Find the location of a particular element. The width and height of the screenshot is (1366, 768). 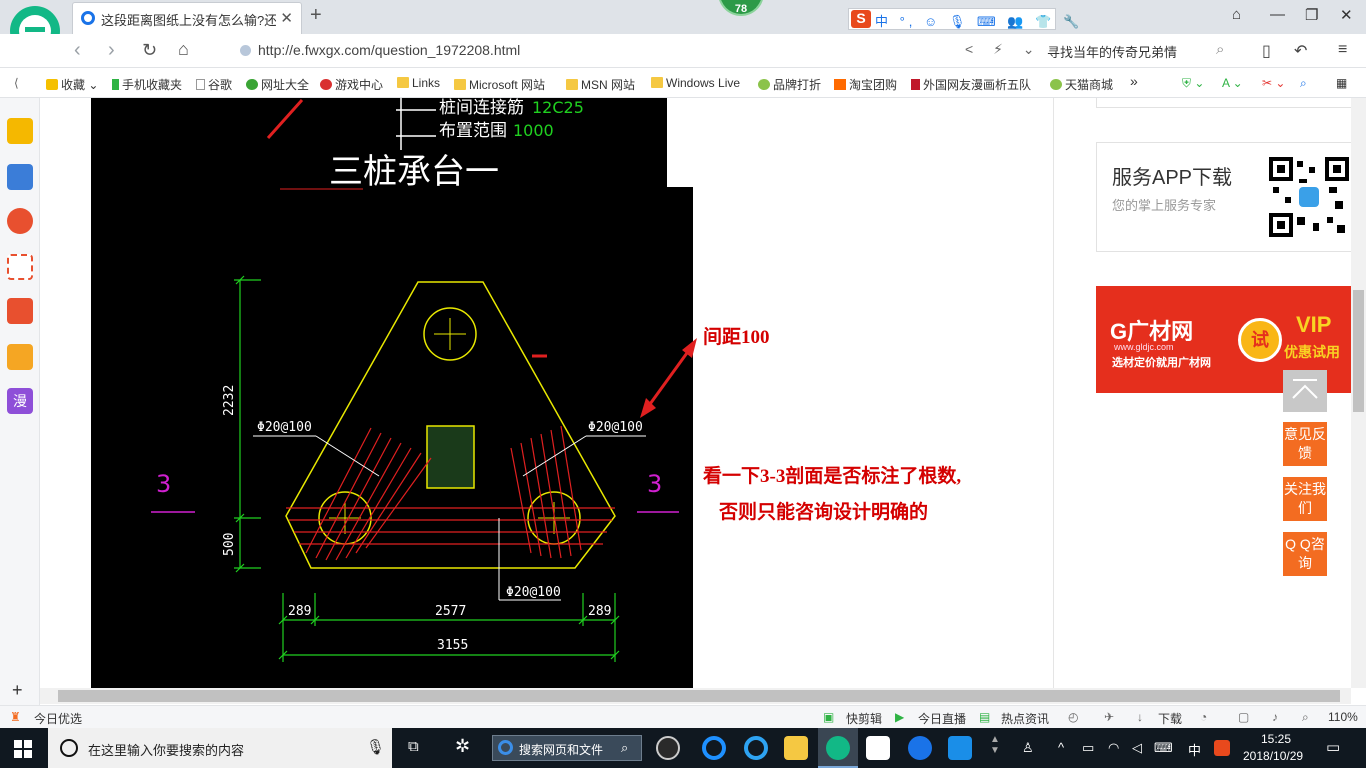

tab-close-icon: ✕ is located at coordinates (286, 18).